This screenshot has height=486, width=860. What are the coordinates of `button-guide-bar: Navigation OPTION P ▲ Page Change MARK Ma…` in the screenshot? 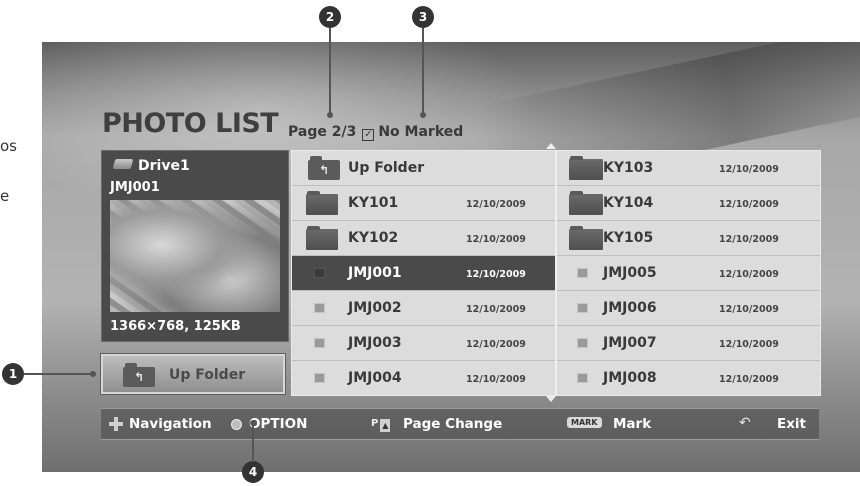 It's located at (460, 424).